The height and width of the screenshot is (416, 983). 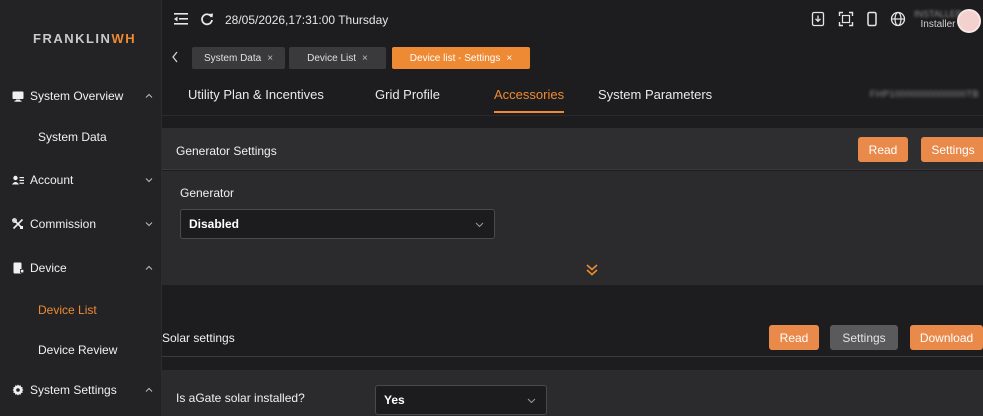 What do you see at coordinates (898, 19) in the screenshot?
I see `globe-icon` at bounding box center [898, 19].